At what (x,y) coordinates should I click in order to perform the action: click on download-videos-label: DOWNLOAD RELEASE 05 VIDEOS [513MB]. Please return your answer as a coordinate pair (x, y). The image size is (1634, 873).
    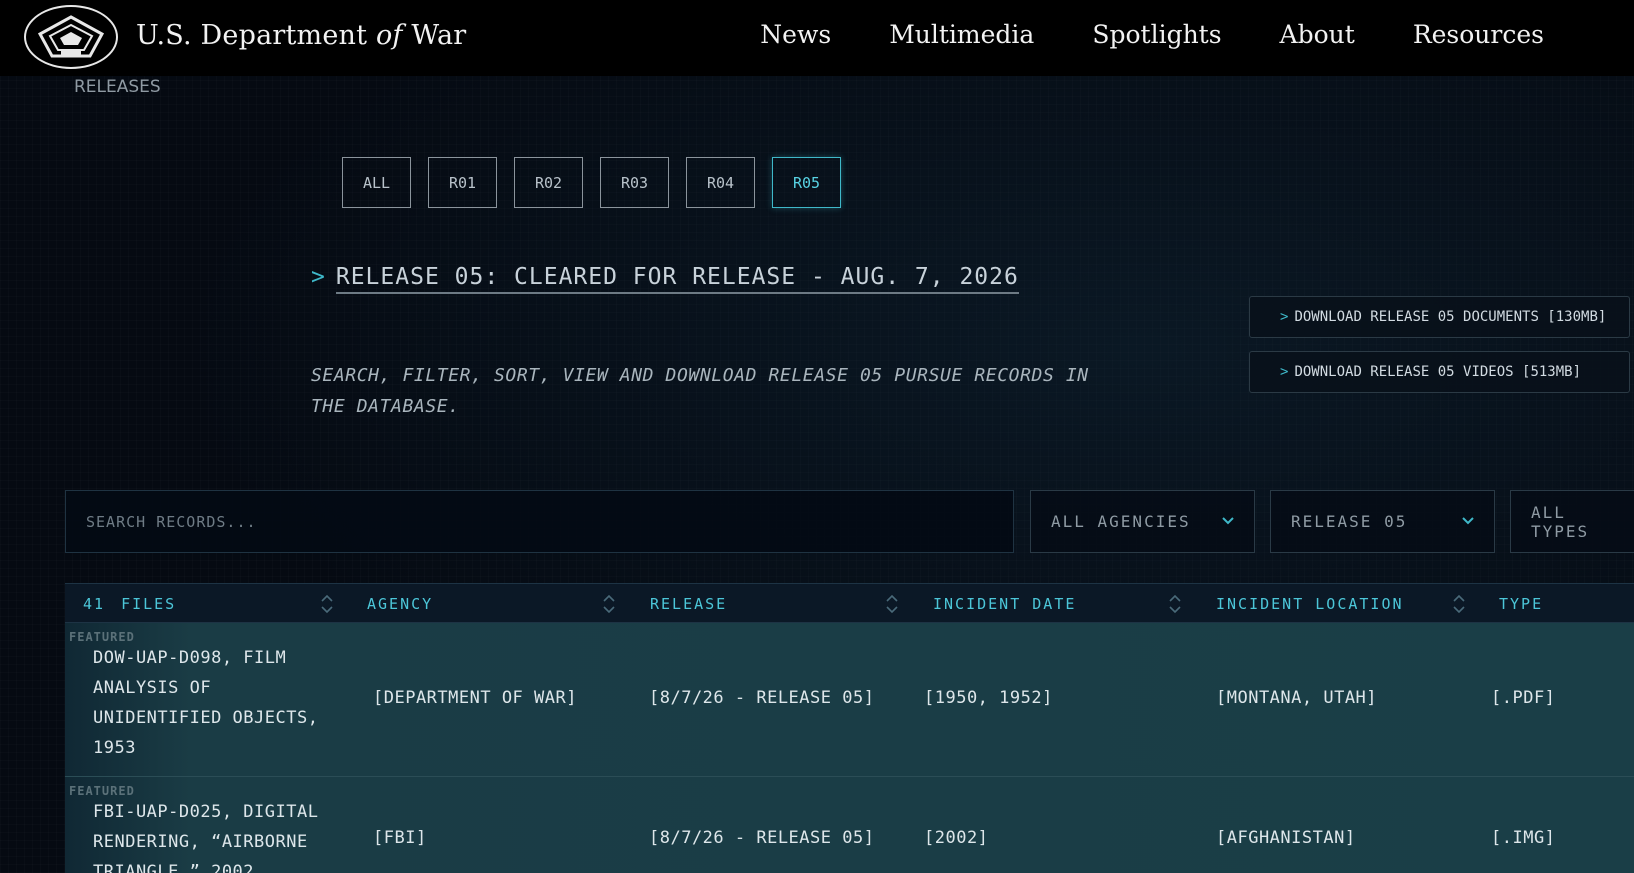
    Looking at the image, I should click on (1438, 372).